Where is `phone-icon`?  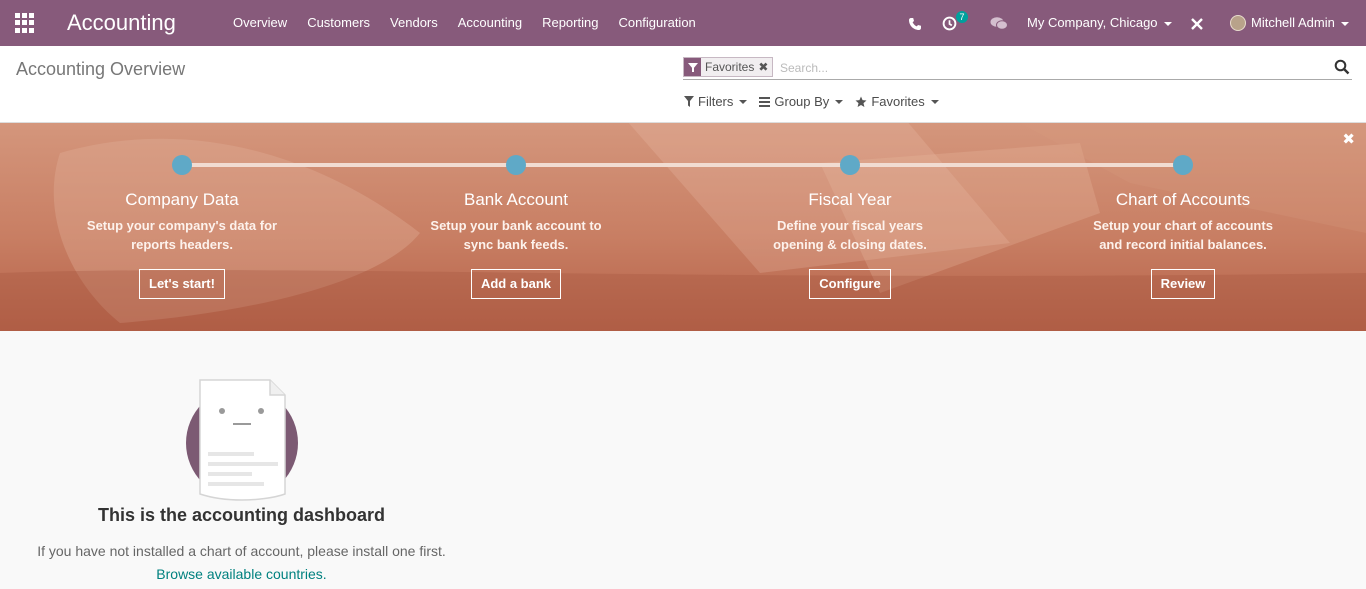 phone-icon is located at coordinates (915, 23).